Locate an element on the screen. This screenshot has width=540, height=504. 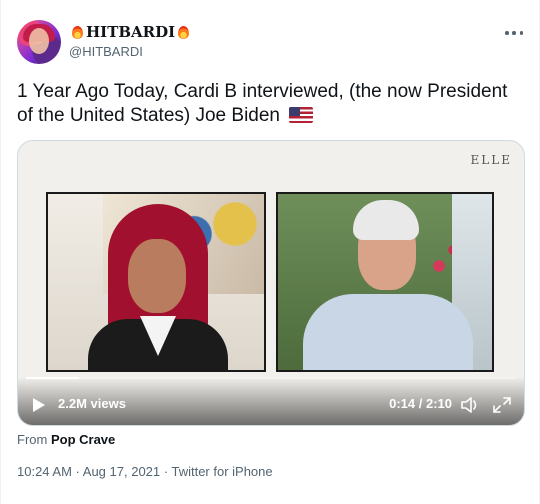
source-account-link: Pop Crave is located at coordinates (83, 439).